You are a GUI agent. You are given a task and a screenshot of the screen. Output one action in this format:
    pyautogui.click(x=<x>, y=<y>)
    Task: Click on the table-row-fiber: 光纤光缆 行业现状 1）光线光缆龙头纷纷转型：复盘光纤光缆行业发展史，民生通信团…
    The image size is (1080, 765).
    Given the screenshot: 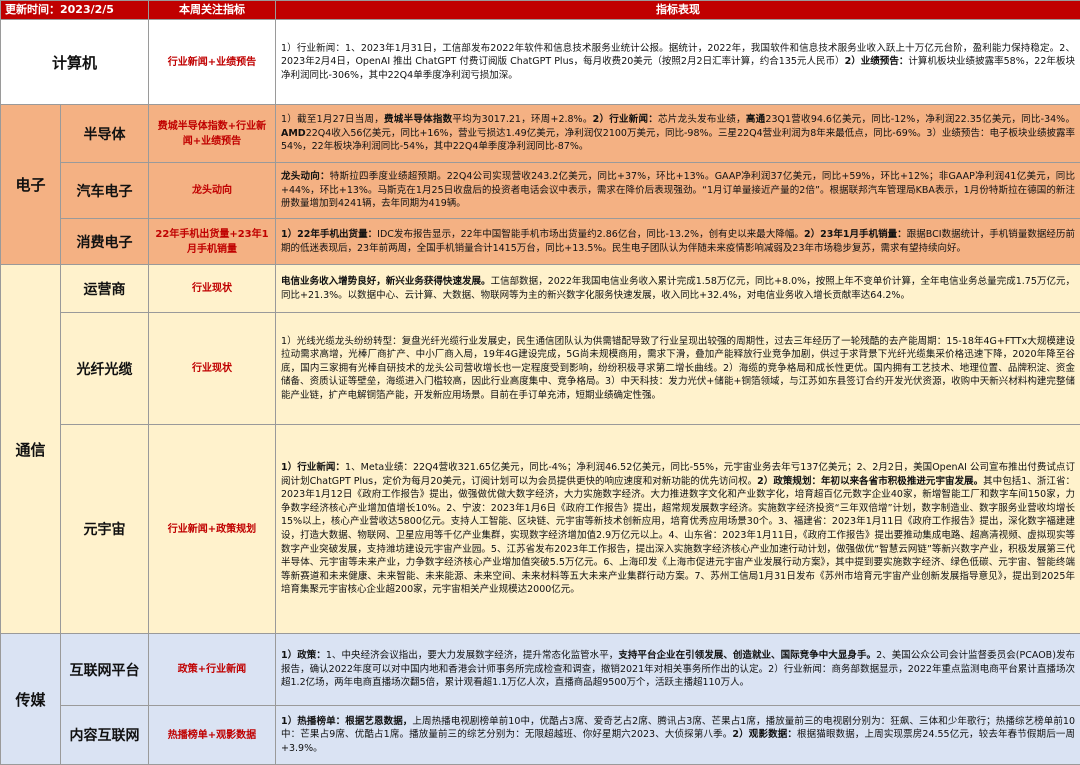 What is the action you would take?
    pyautogui.click(x=540, y=369)
    